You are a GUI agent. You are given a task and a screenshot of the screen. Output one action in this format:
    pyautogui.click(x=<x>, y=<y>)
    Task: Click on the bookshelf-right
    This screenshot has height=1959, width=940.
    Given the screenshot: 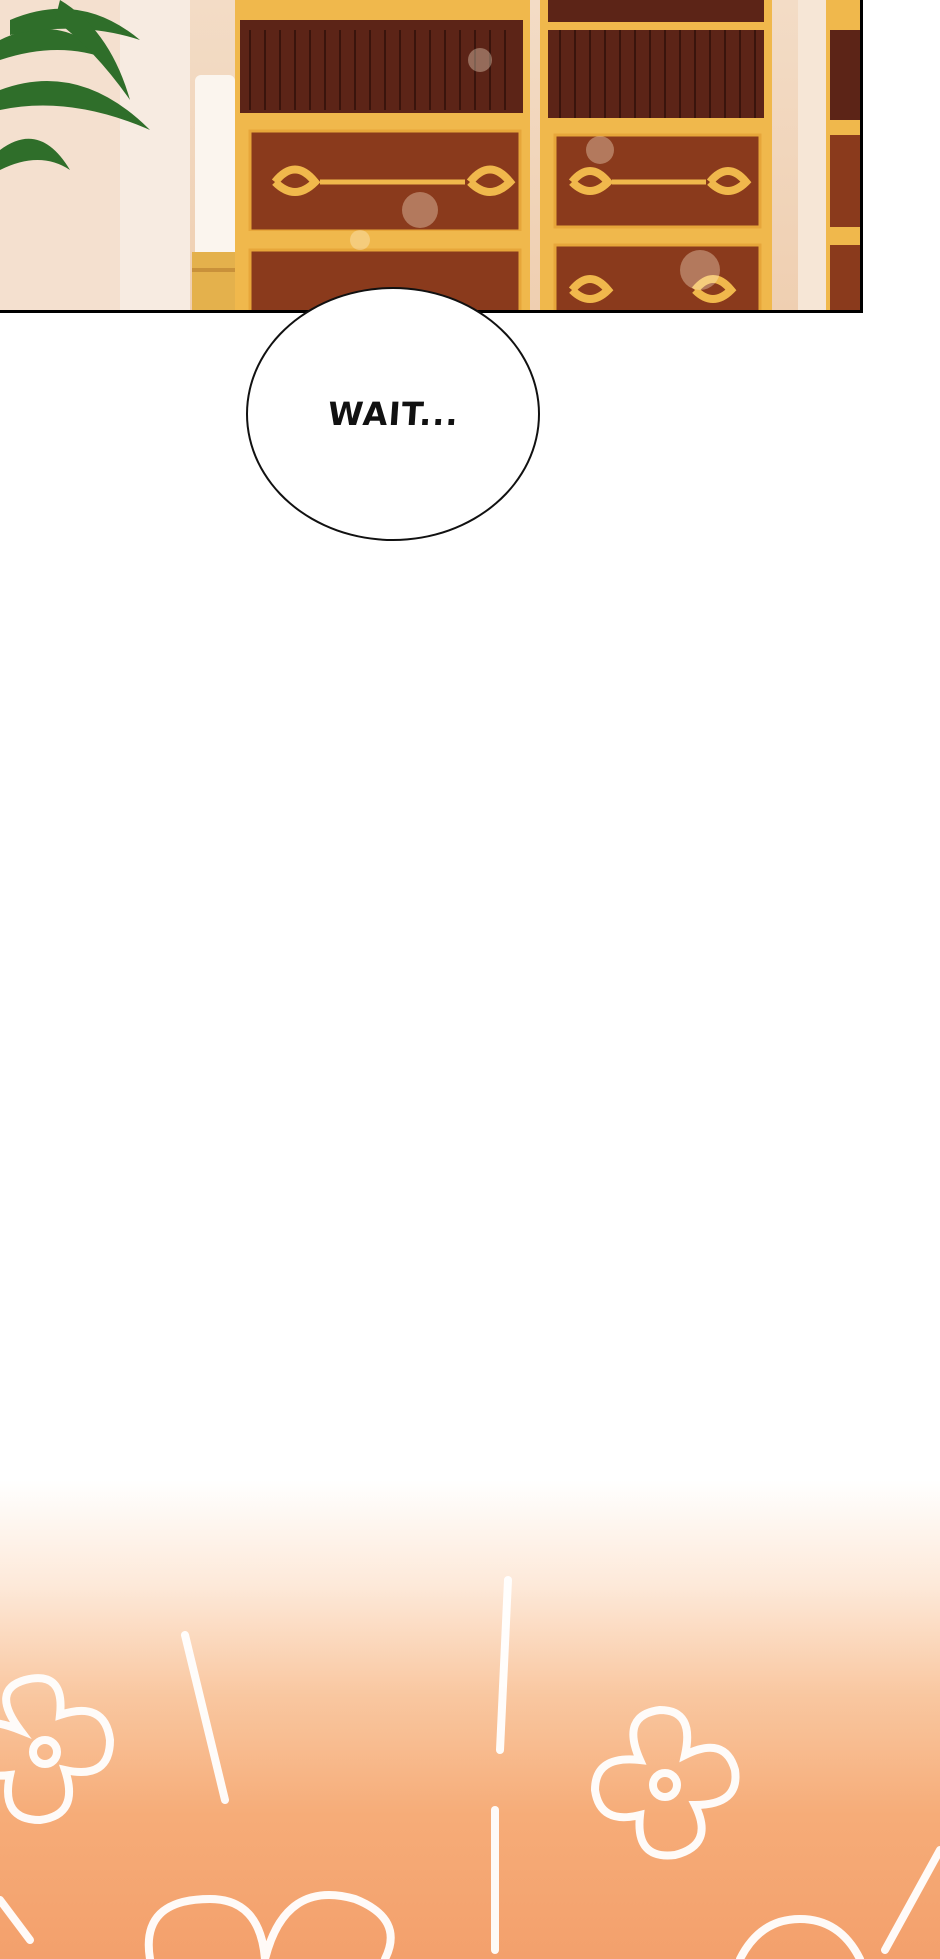 What is the action you would take?
    pyautogui.click(x=829, y=155)
    